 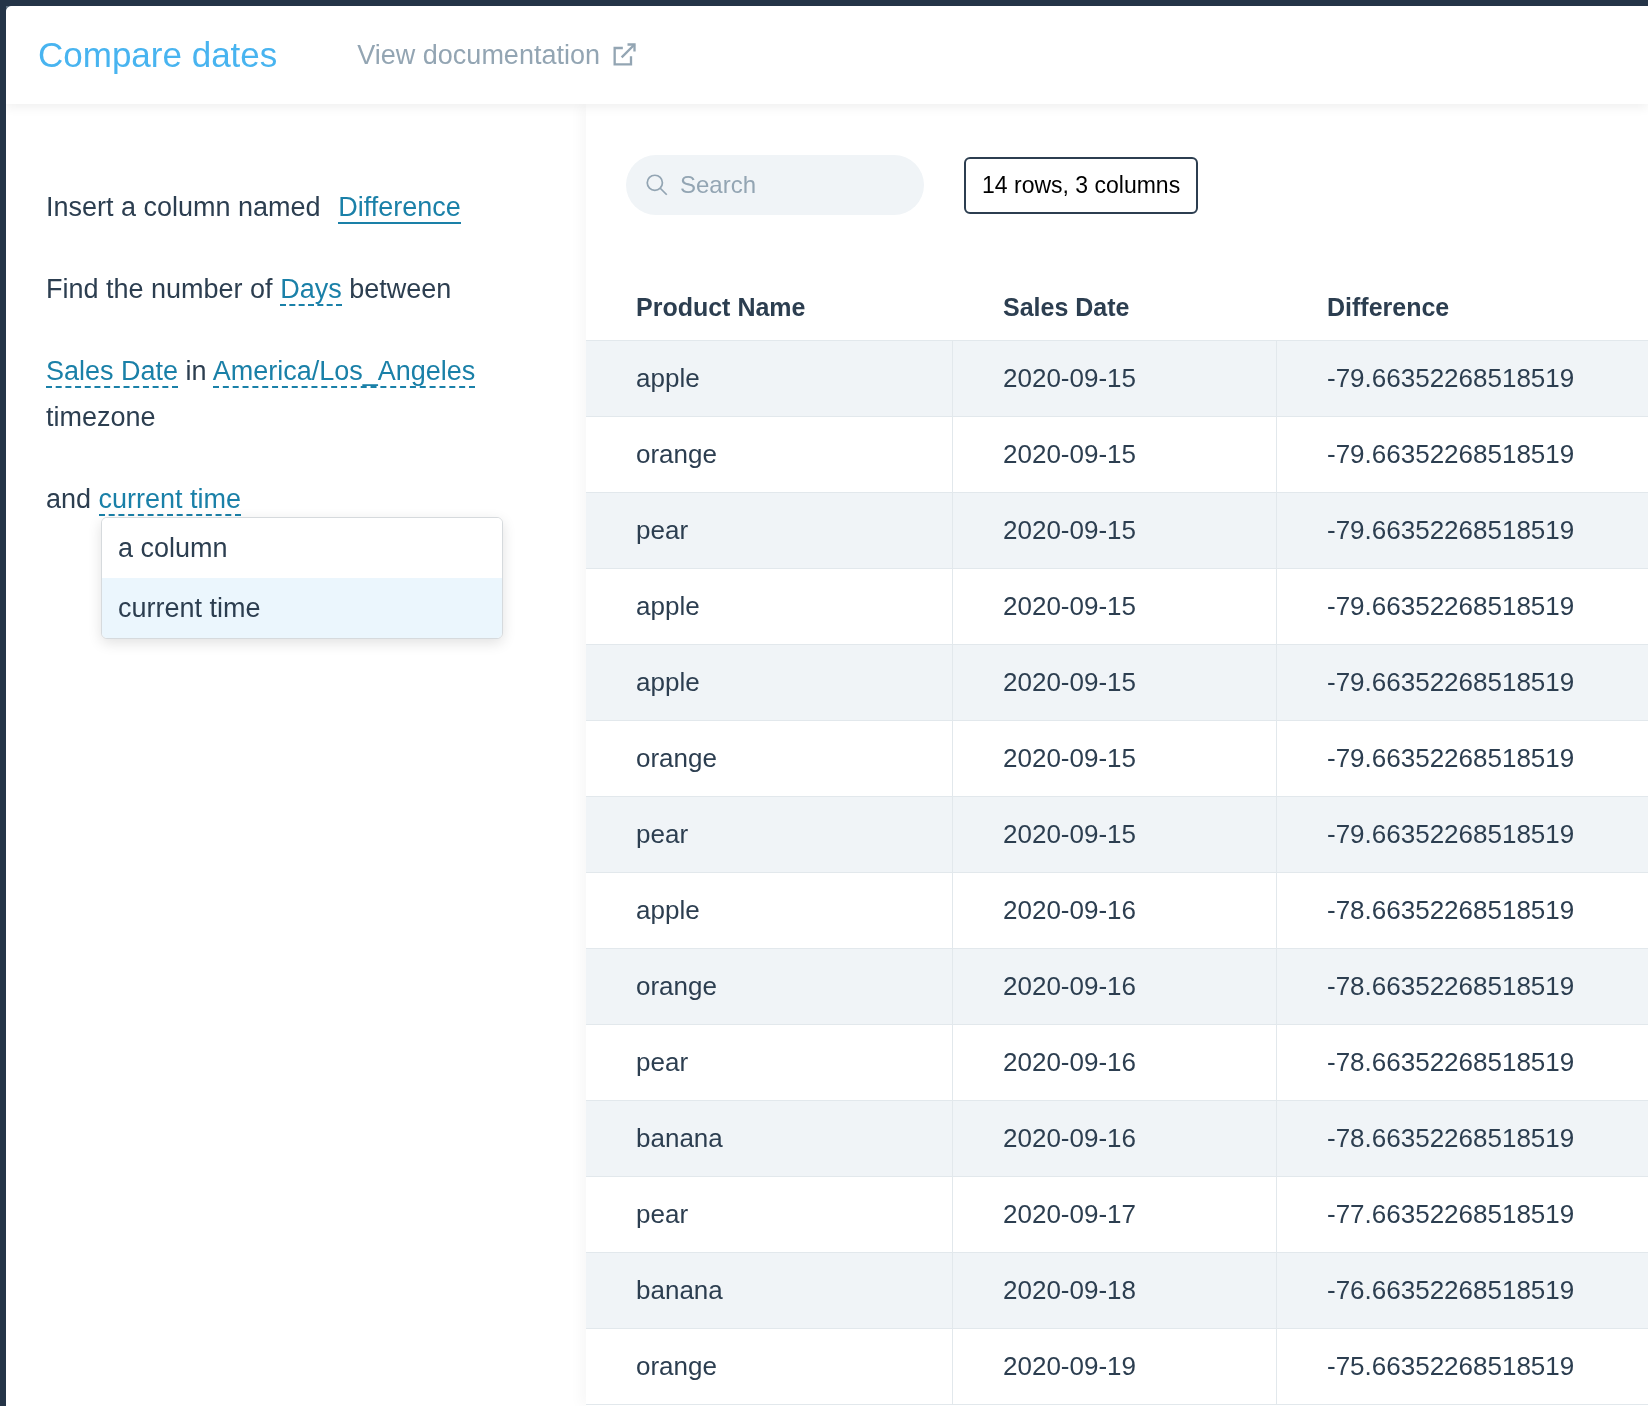 I want to click on row-count-label: 14 rows, 3 columns, so click(x=1081, y=185).